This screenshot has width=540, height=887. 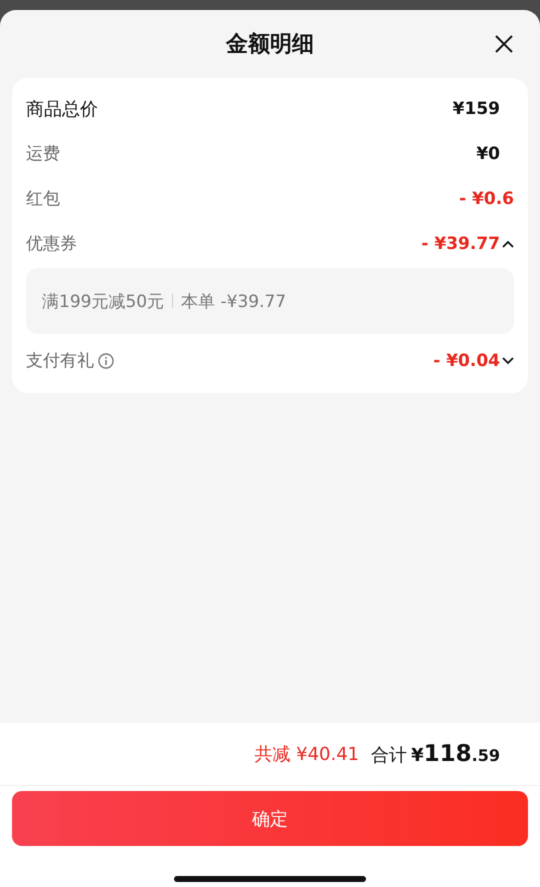 I want to click on row-amount: - ¥0.04, so click(x=466, y=360).